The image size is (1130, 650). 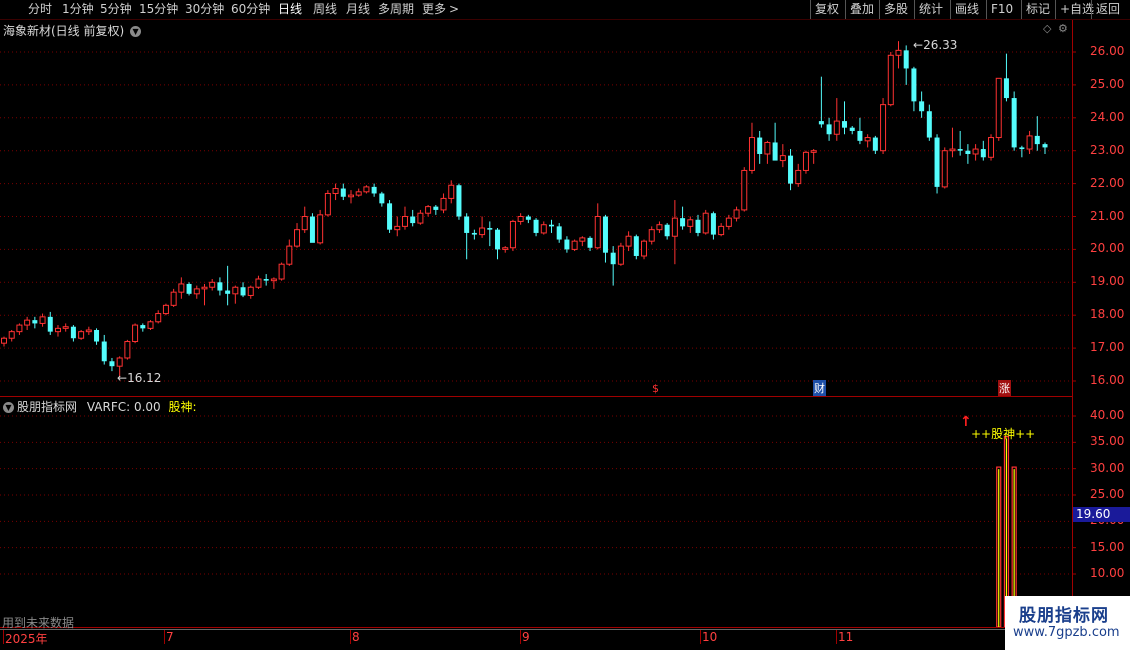 I want to click on x-tick-label: 8, so click(x=356, y=637).